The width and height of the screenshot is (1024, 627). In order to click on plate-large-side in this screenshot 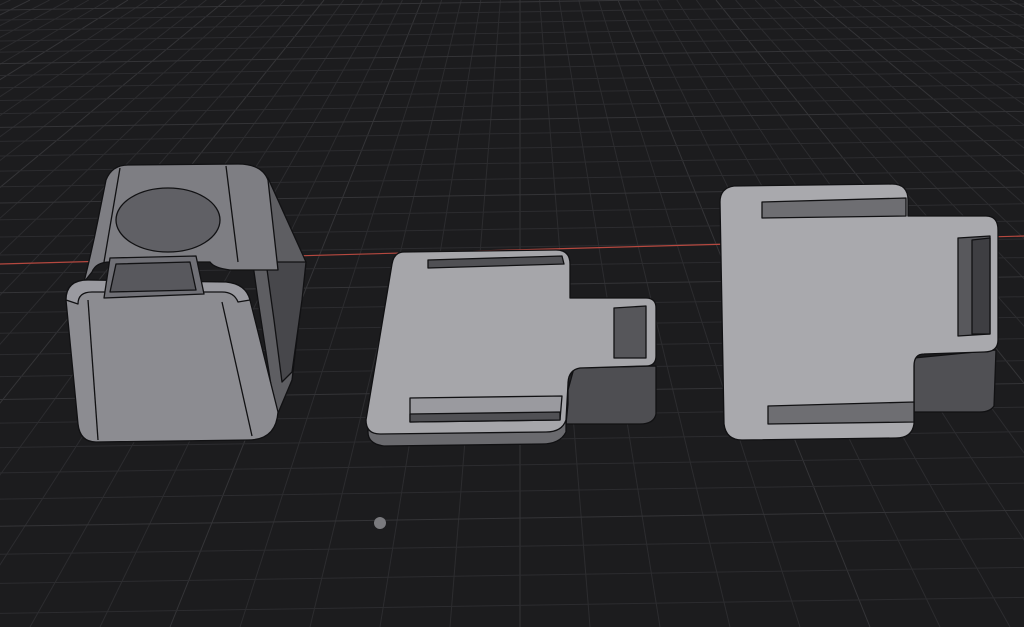, I will do `click(955, 381)`.